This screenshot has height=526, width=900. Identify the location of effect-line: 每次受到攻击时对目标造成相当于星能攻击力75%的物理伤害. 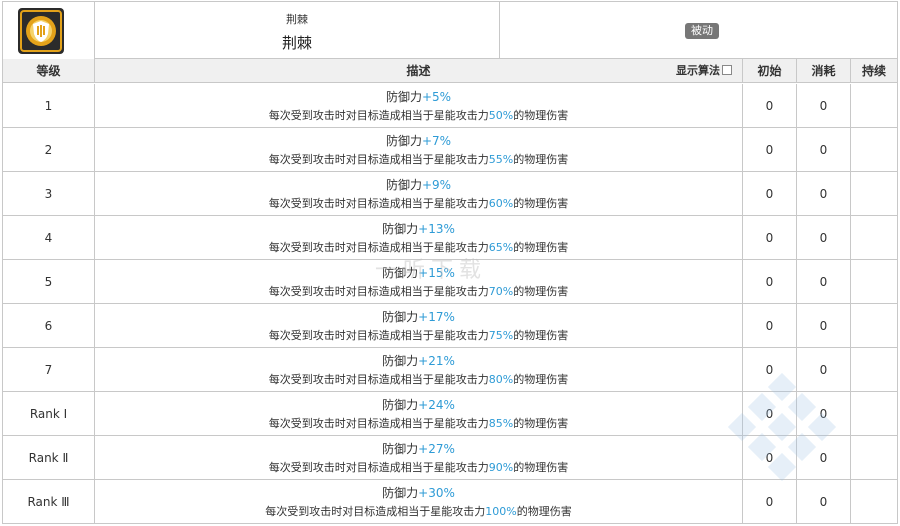
(418, 335).